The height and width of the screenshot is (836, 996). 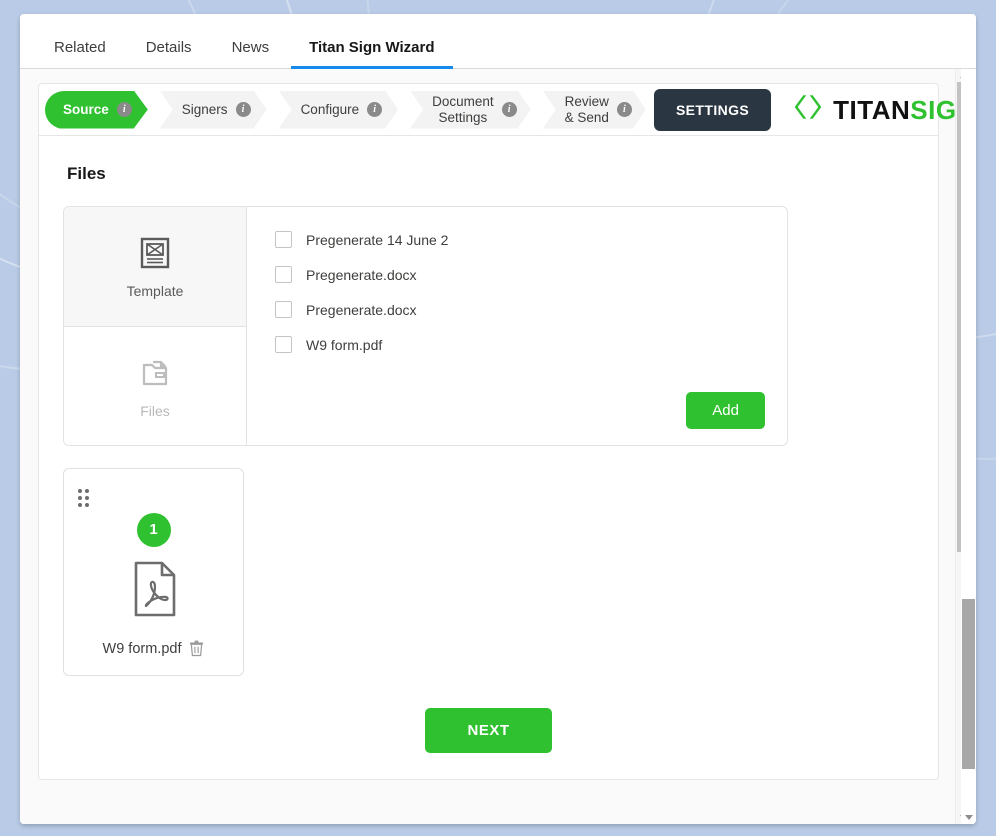 I want to click on source-tab-files: Files, so click(x=155, y=385).